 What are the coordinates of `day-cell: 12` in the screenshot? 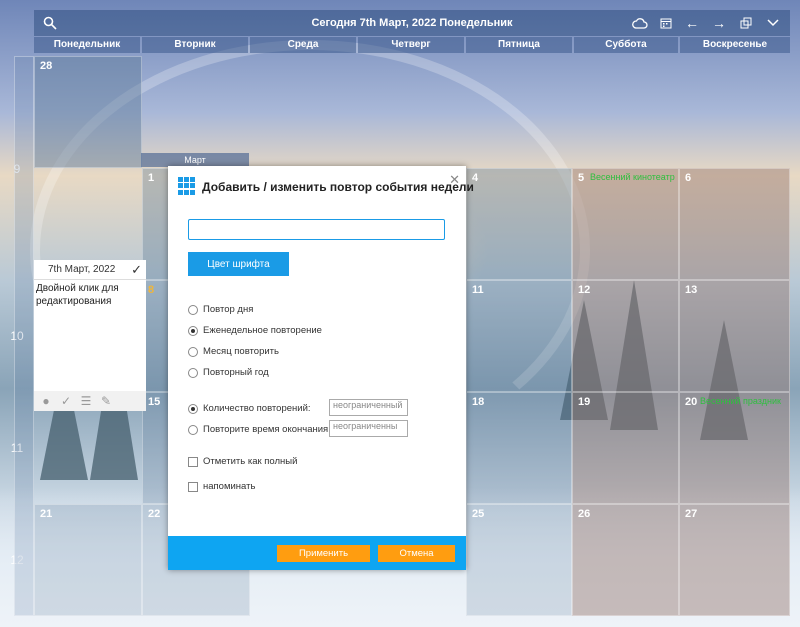 It's located at (625, 336).